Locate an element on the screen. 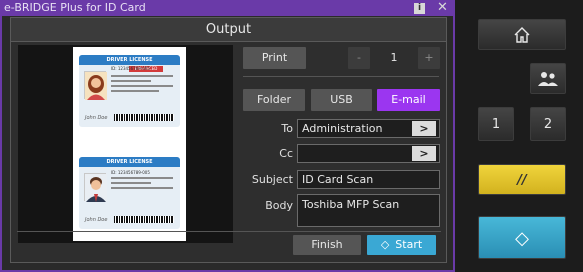  app-title: e-BRIDGE Plus for ID Card is located at coordinates (75, 7).